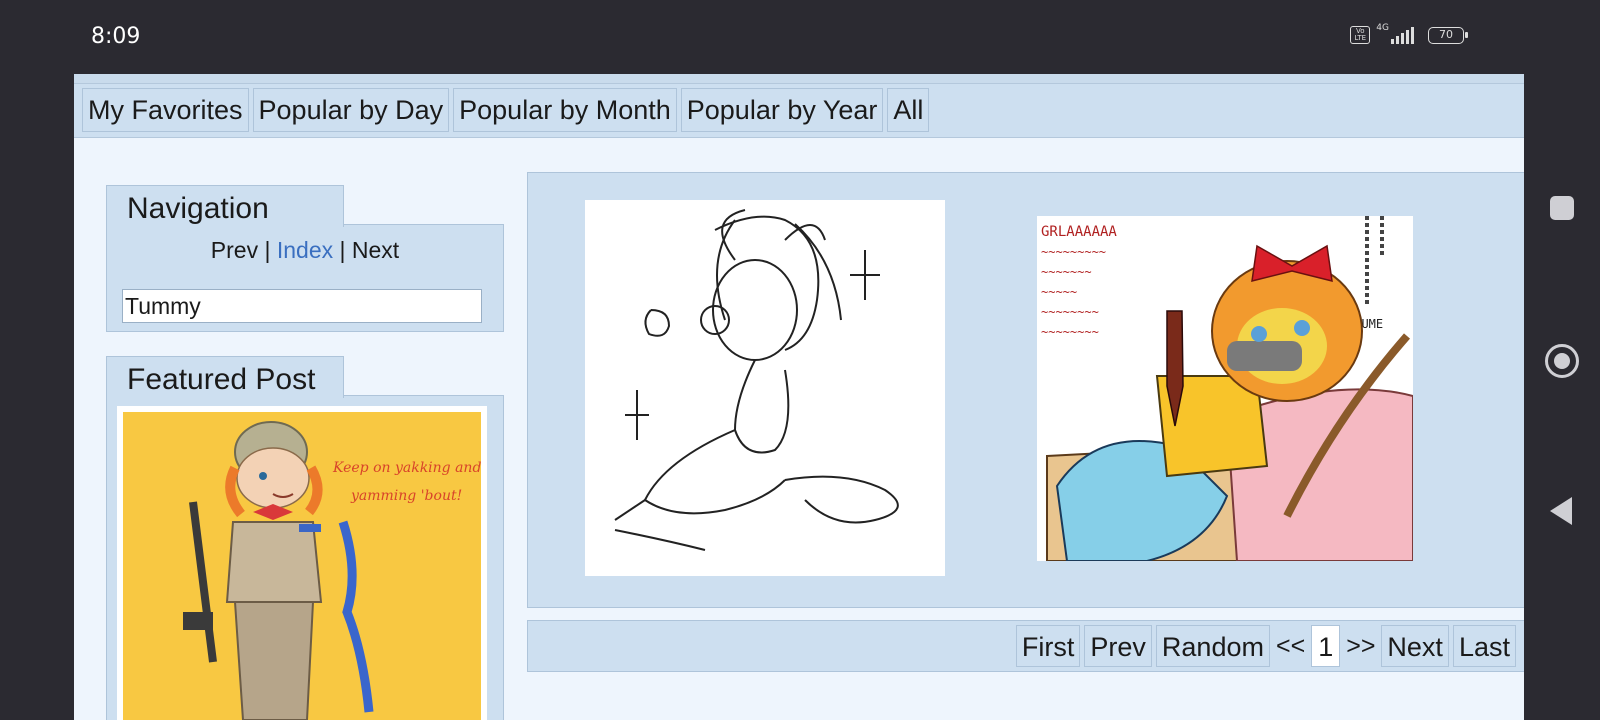 The height and width of the screenshot is (720, 1600). I want to click on status-time: 8:09, so click(116, 36).